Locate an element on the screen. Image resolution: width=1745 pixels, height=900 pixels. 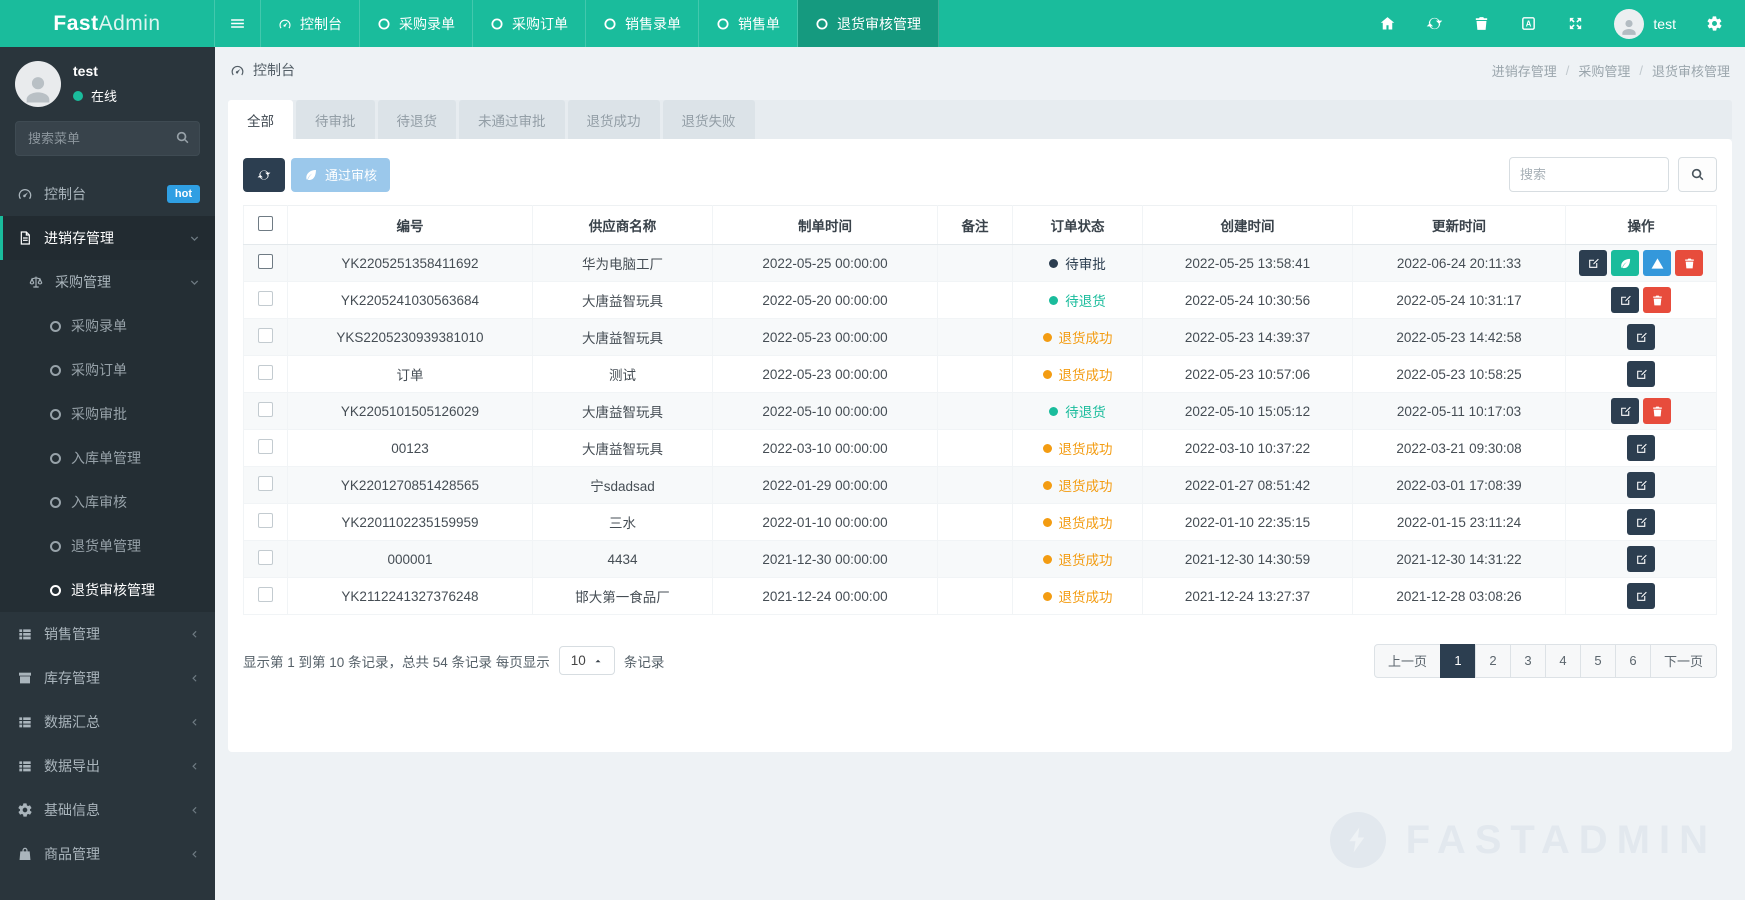
breadcrumb-item: 退货审核管理 is located at coordinates (1691, 70).